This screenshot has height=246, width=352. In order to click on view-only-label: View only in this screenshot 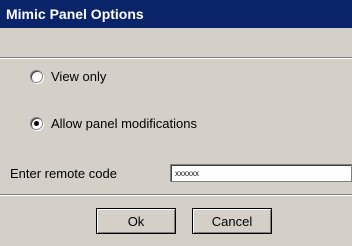, I will do `click(79, 76)`.